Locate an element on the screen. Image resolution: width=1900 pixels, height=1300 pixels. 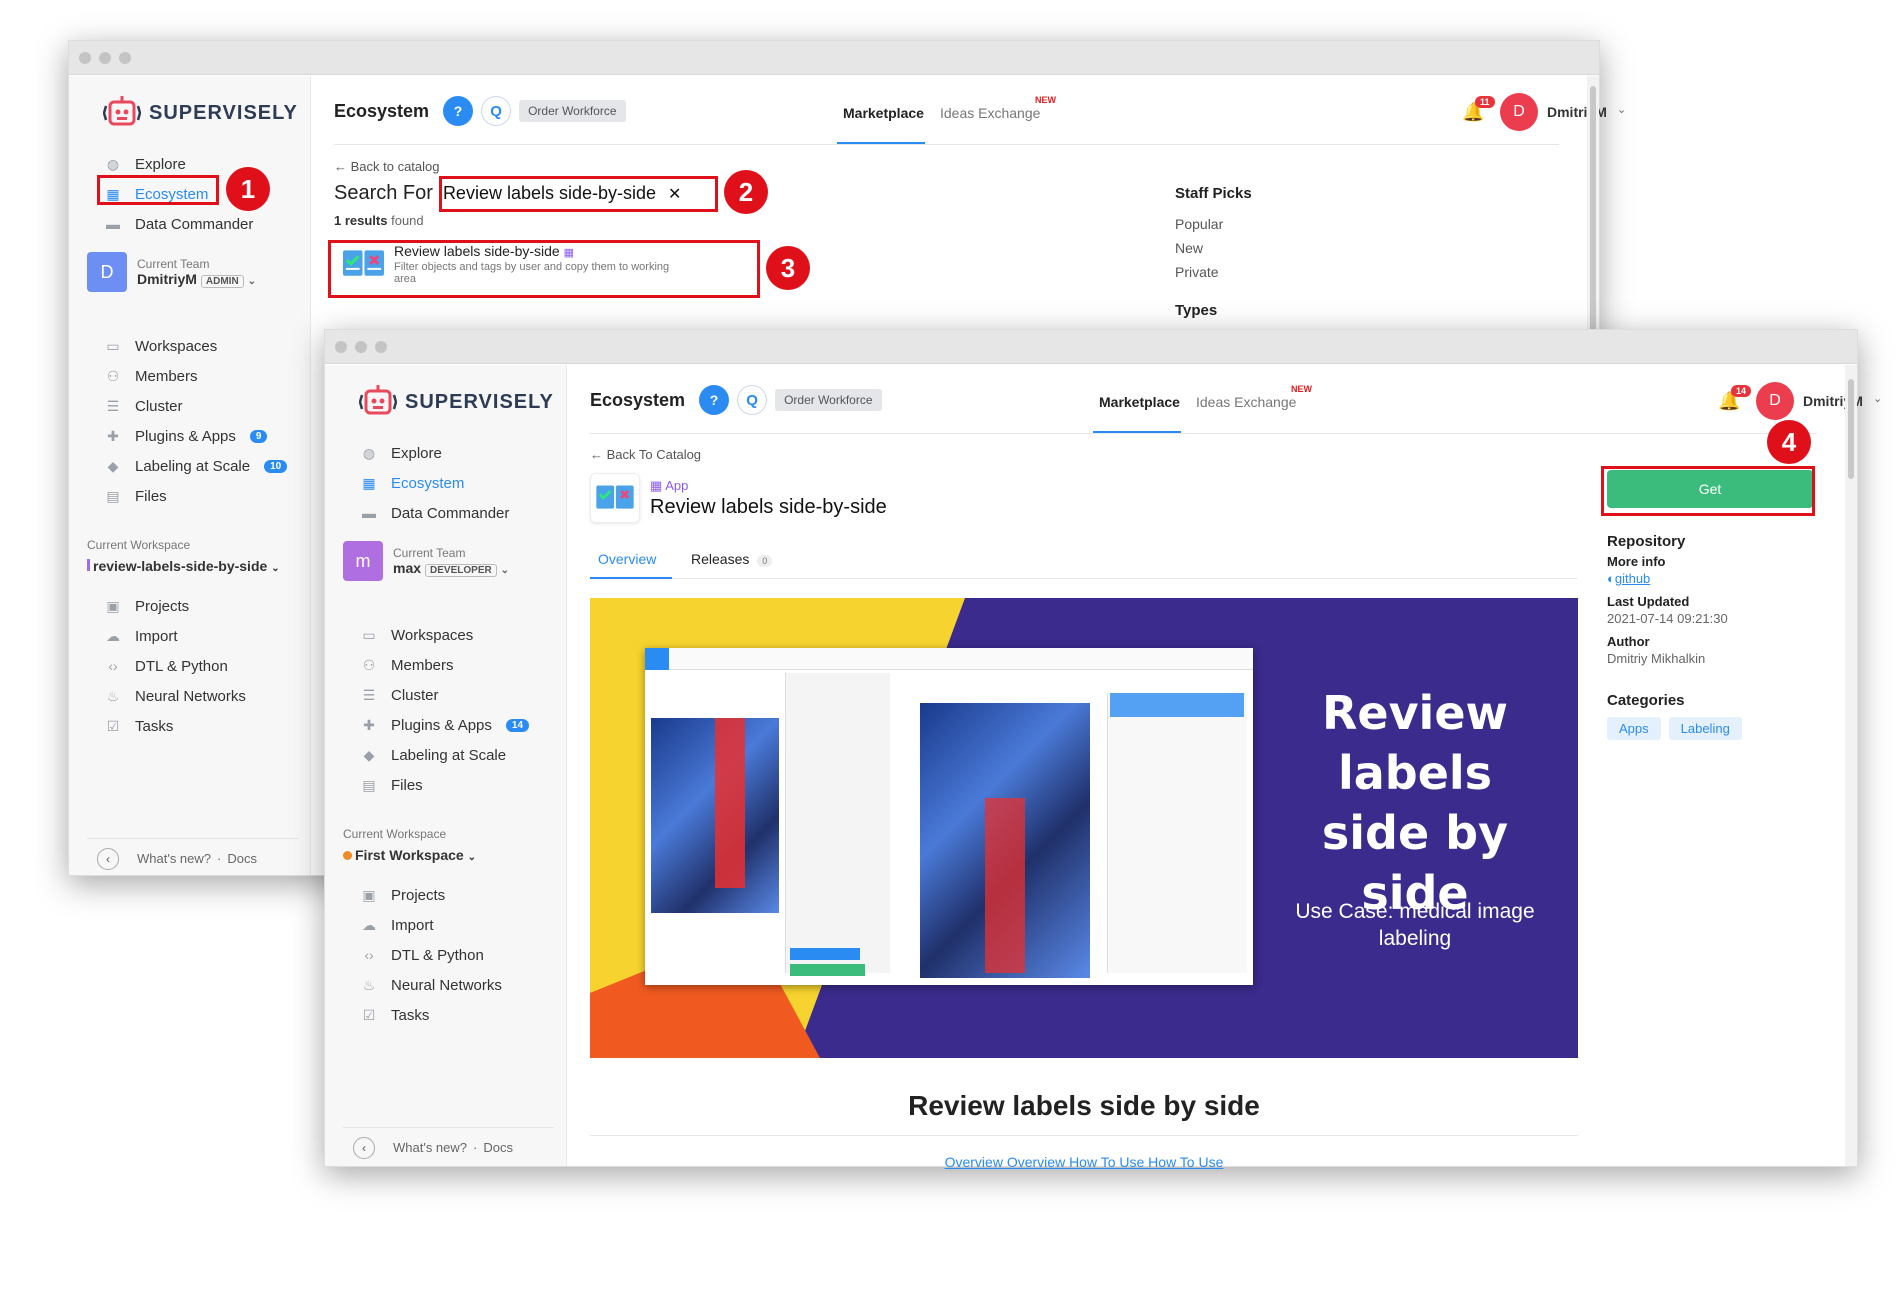
app-preview-screenshot is located at coordinates (949, 816).